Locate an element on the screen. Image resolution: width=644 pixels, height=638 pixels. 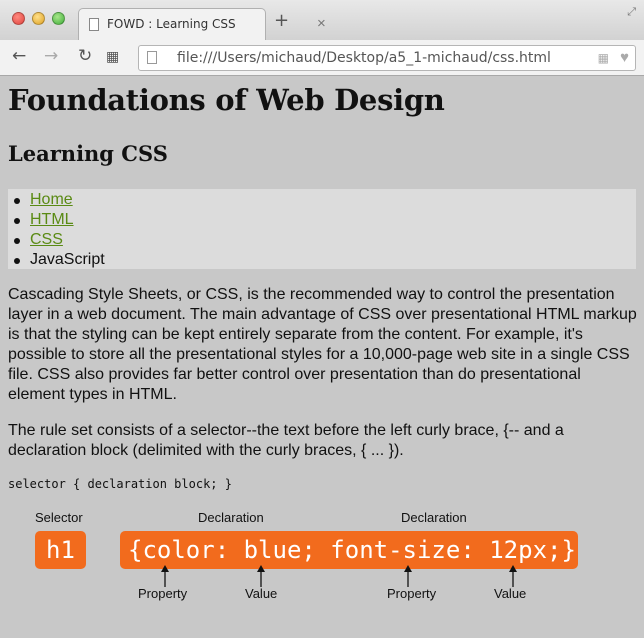
nav-item-javascript: JavaScript is located at coordinates (59, 260).